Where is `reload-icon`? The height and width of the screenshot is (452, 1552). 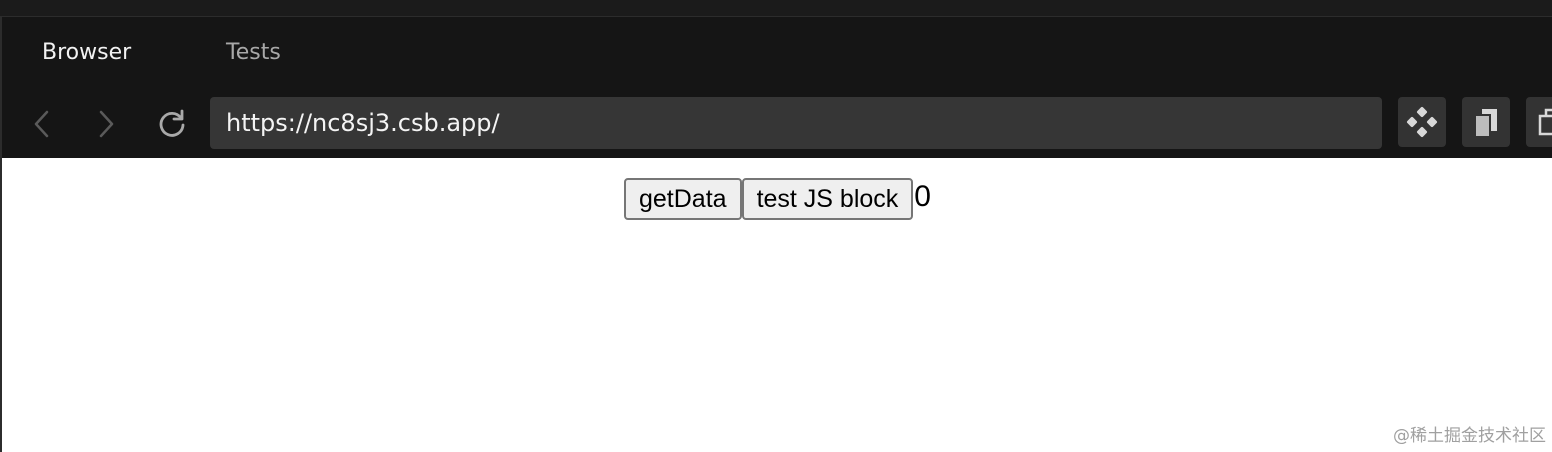
reload-icon is located at coordinates (172, 123).